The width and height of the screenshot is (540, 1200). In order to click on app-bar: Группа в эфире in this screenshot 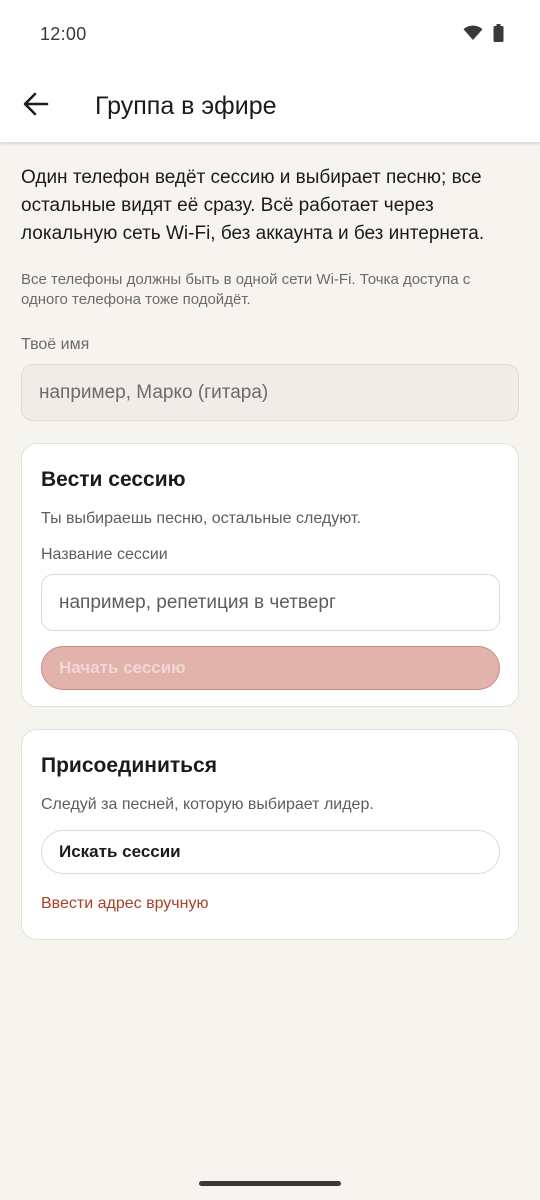, I will do `click(270, 106)`.